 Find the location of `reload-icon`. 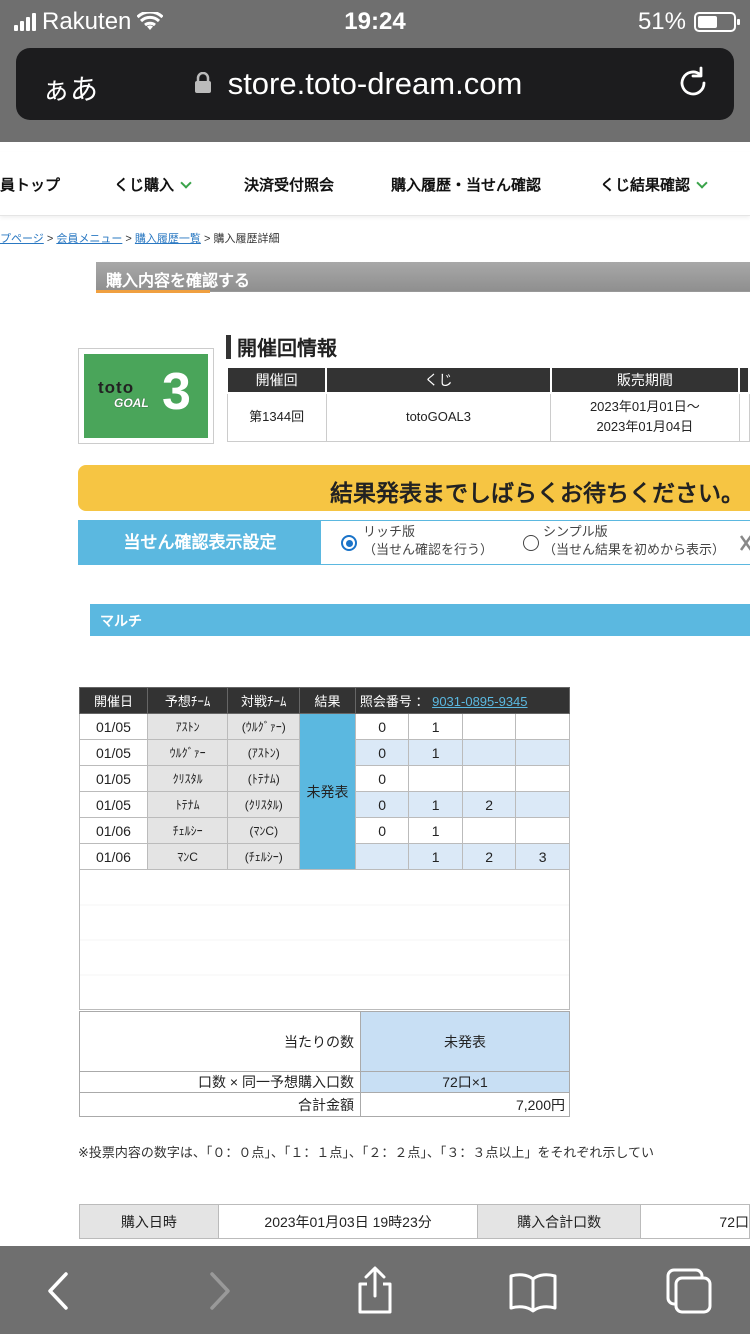

reload-icon is located at coordinates (693, 83).